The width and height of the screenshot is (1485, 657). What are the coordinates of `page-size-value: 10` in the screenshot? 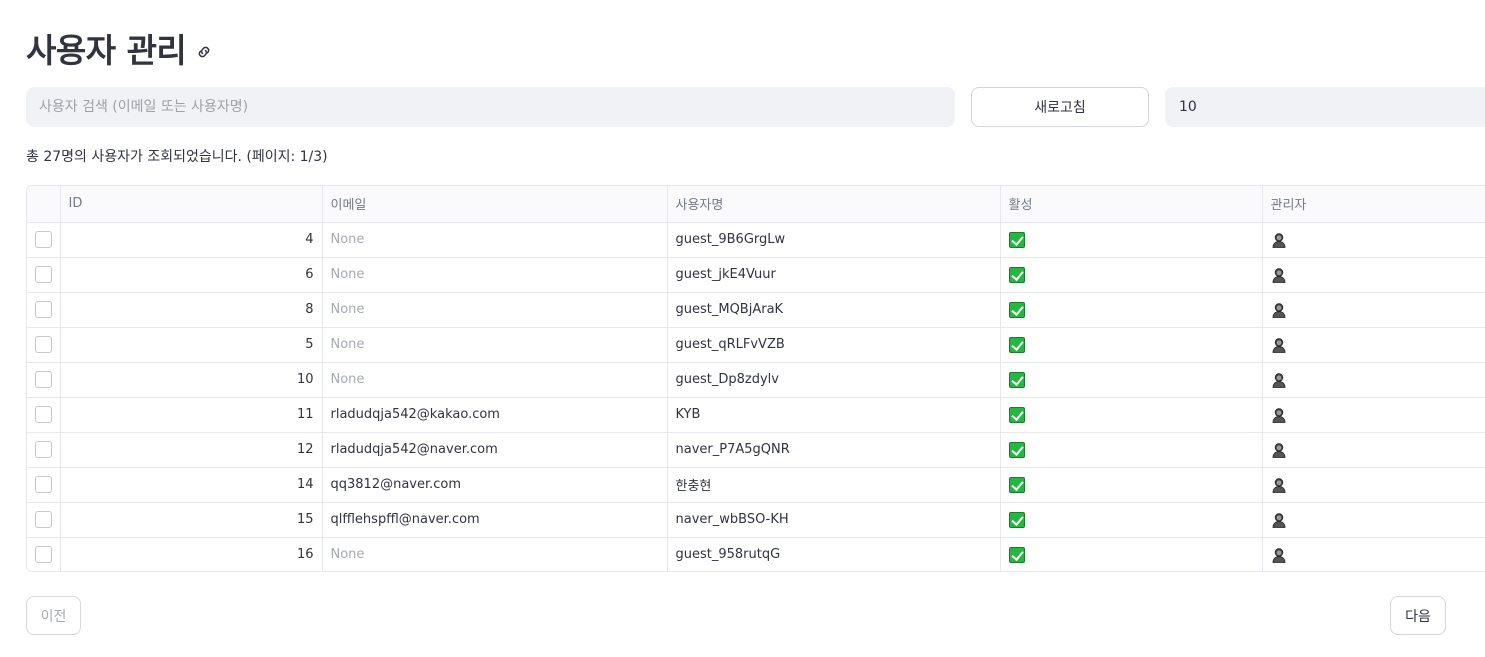 It's located at (1188, 107).